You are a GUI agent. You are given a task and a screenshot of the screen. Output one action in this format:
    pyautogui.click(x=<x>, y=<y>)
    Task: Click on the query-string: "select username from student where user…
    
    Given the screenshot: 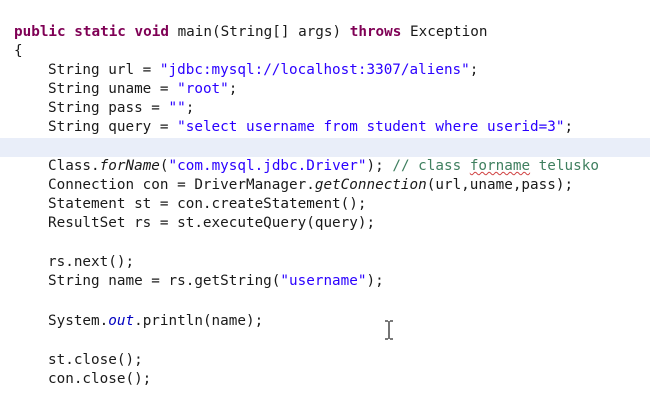 What is the action you would take?
    pyautogui.click(x=371, y=127)
    